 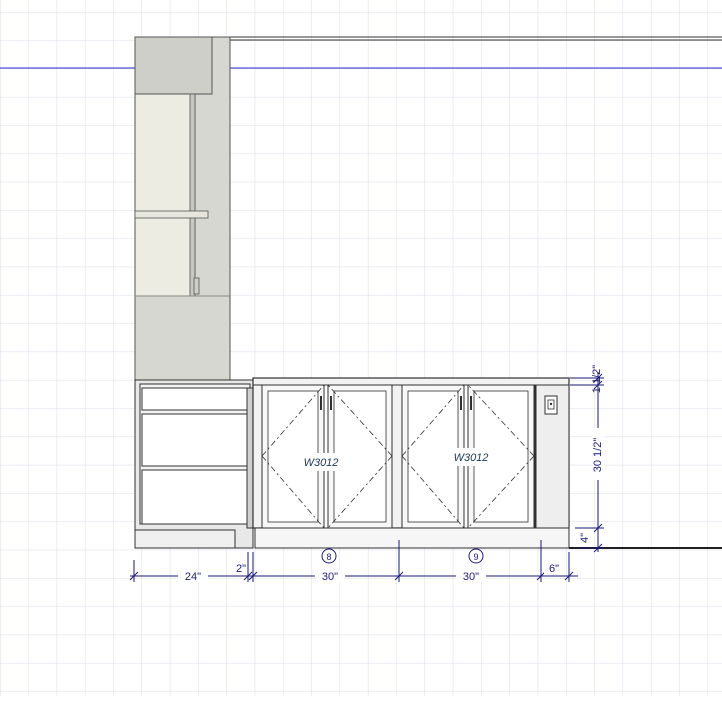 What do you see at coordinates (327, 456) in the screenshot?
I see `cabinet-w3012-left: W3012` at bounding box center [327, 456].